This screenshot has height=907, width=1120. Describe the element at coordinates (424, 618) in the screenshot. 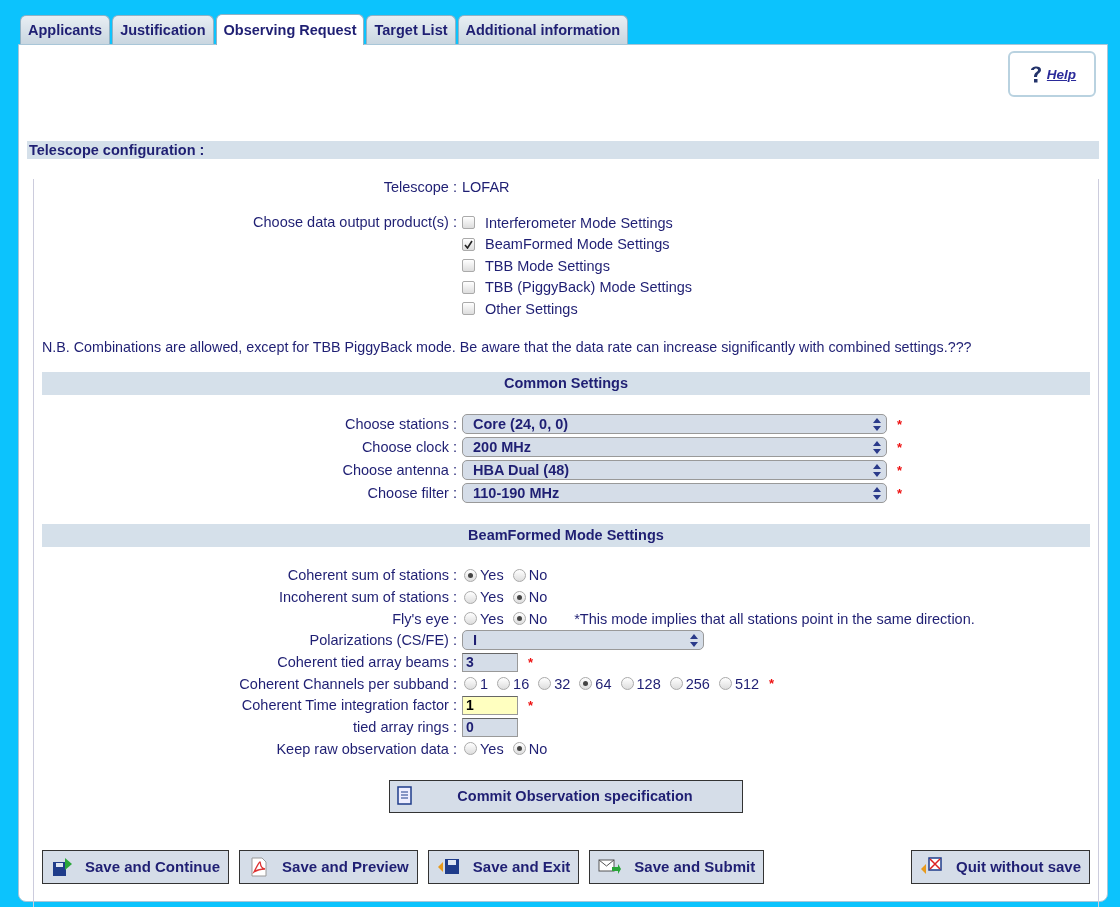

I see `field-label: Fly's eye :` at that location.